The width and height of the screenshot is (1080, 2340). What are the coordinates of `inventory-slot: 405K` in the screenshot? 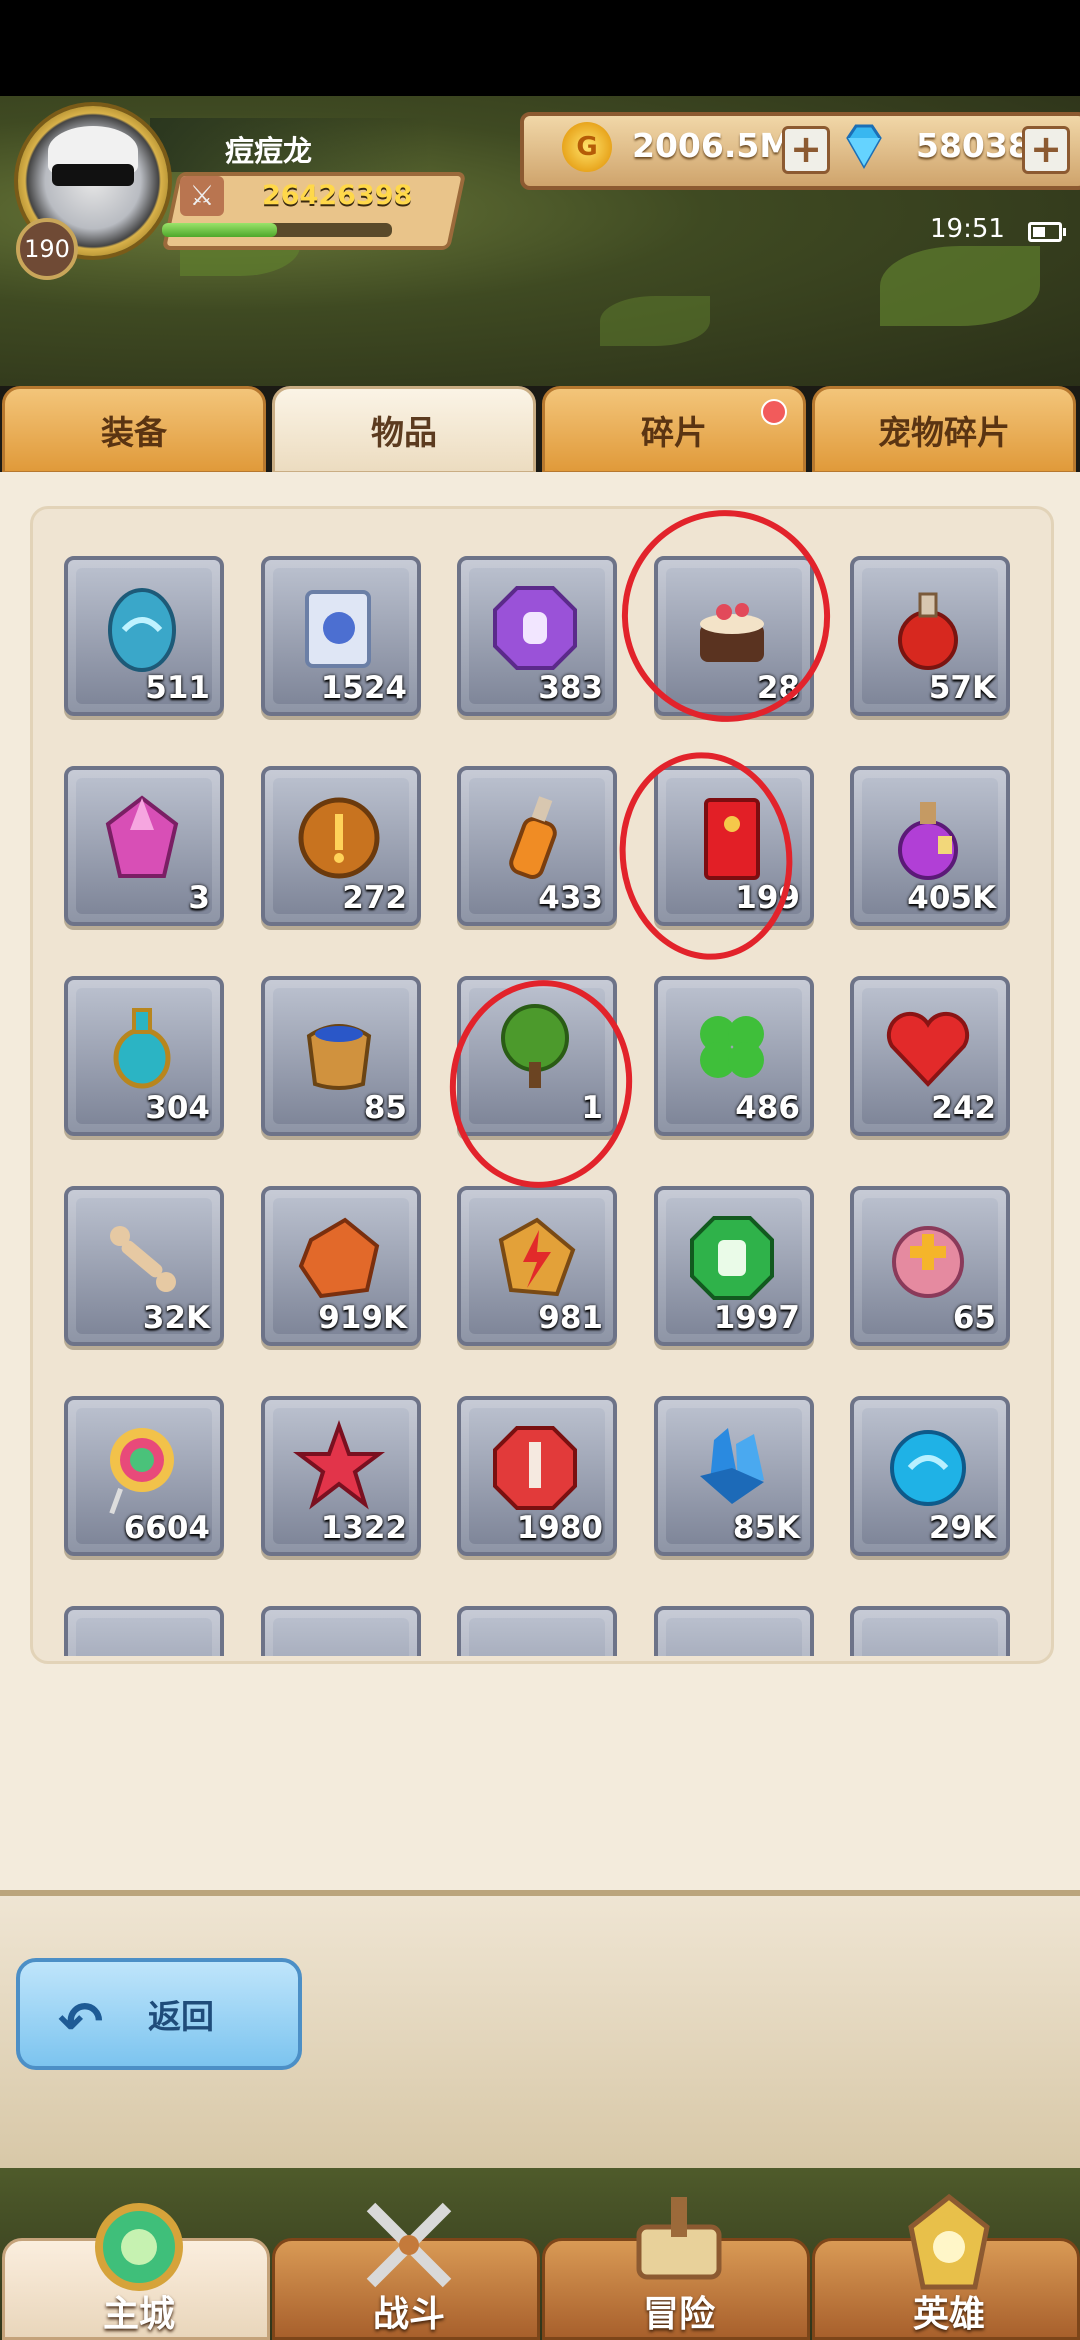 It's located at (930, 846).